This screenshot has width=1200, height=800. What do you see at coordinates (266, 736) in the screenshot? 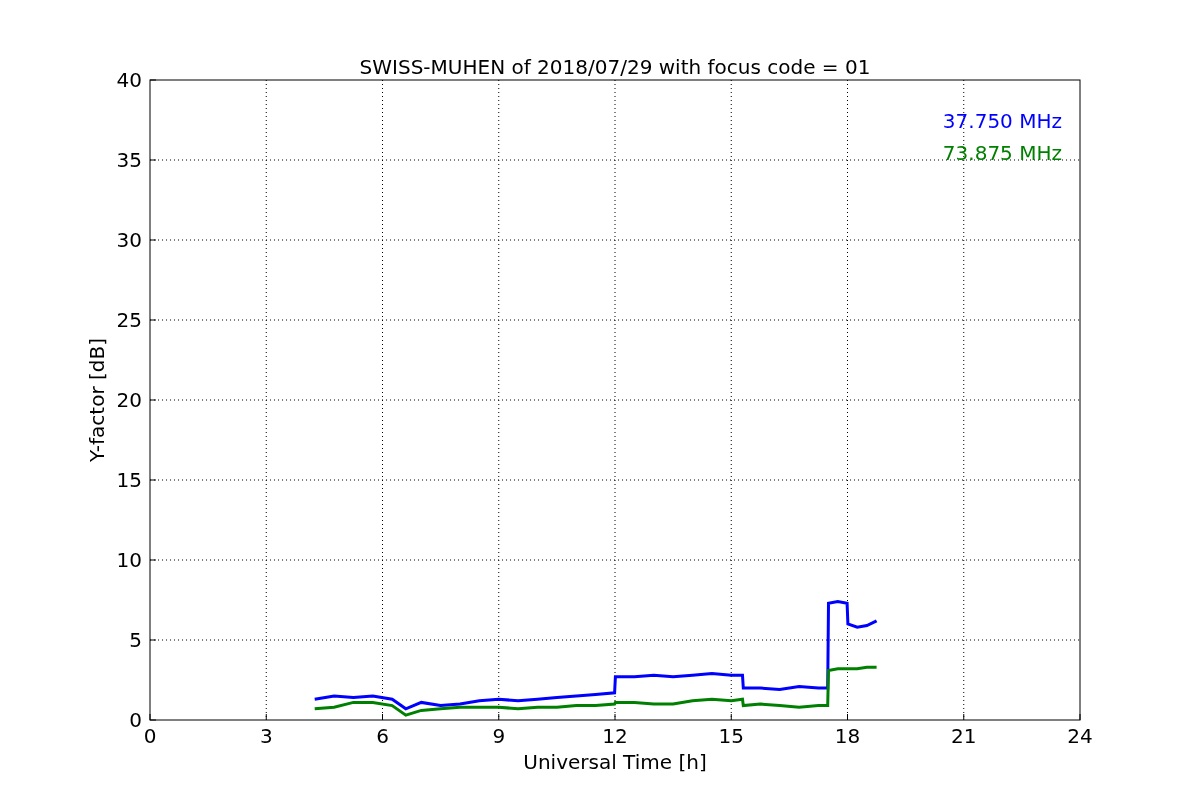
I see `x-tick-label: 3` at bounding box center [266, 736].